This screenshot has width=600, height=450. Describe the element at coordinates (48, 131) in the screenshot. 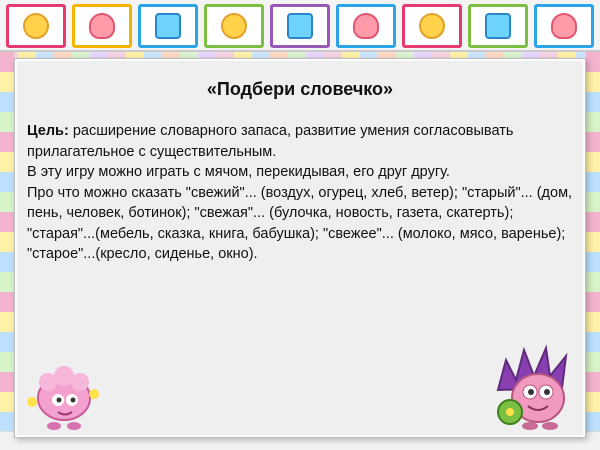

I see `goal-label: Цель:` at that location.